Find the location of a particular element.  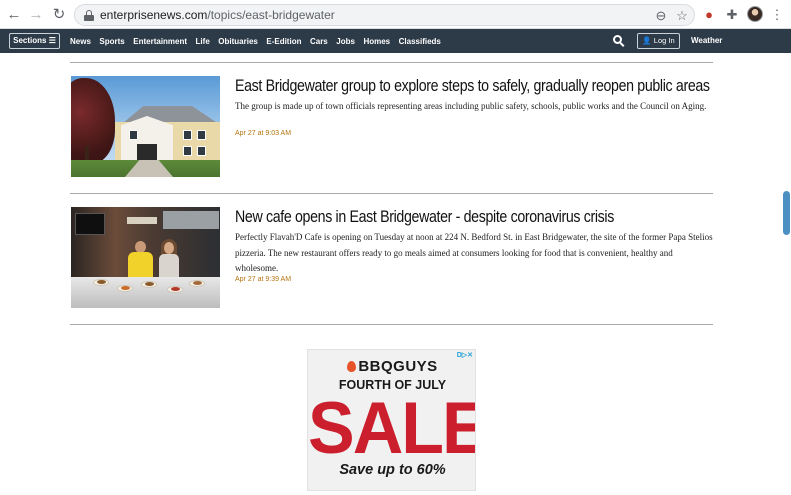

back-icon: ← is located at coordinates (14, 15).